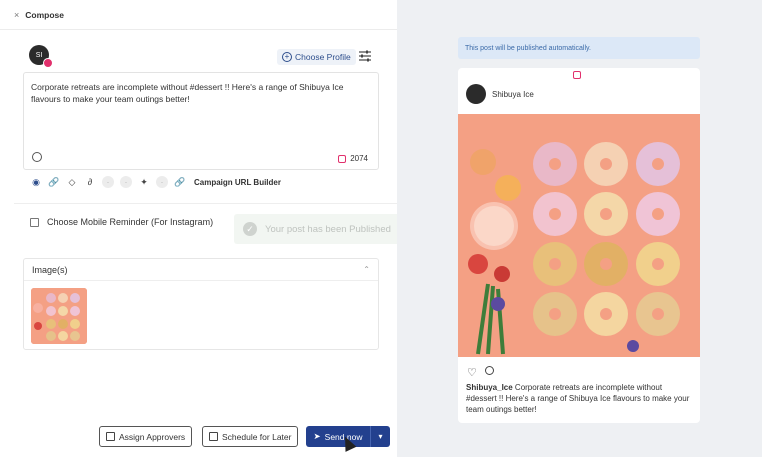 This screenshot has width=762, height=457. Describe the element at coordinates (50, 269) in the screenshot. I see `images-title: Image(s)` at that location.